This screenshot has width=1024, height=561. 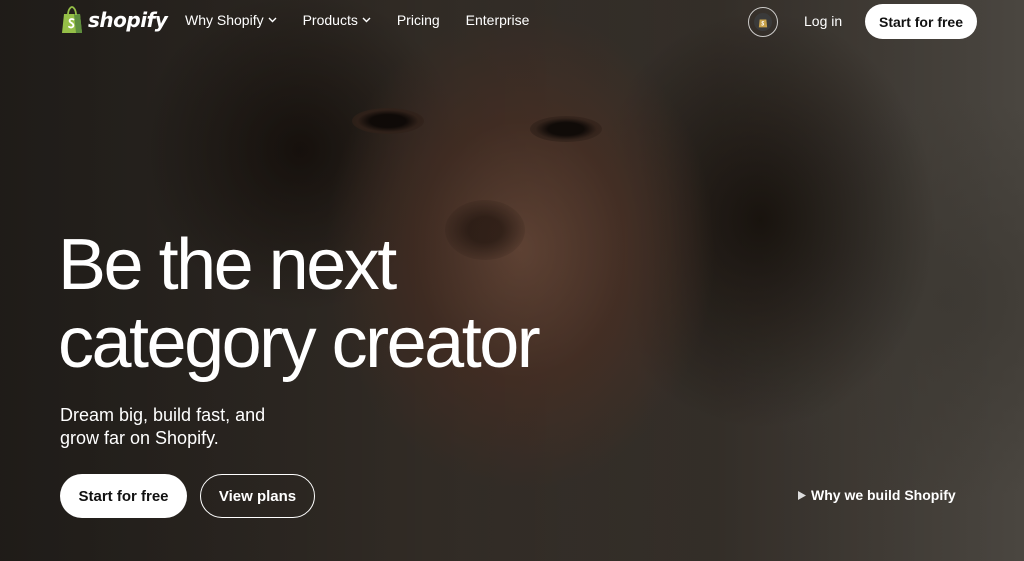 I want to click on nav-pricing: Pricing, so click(x=418, y=20).